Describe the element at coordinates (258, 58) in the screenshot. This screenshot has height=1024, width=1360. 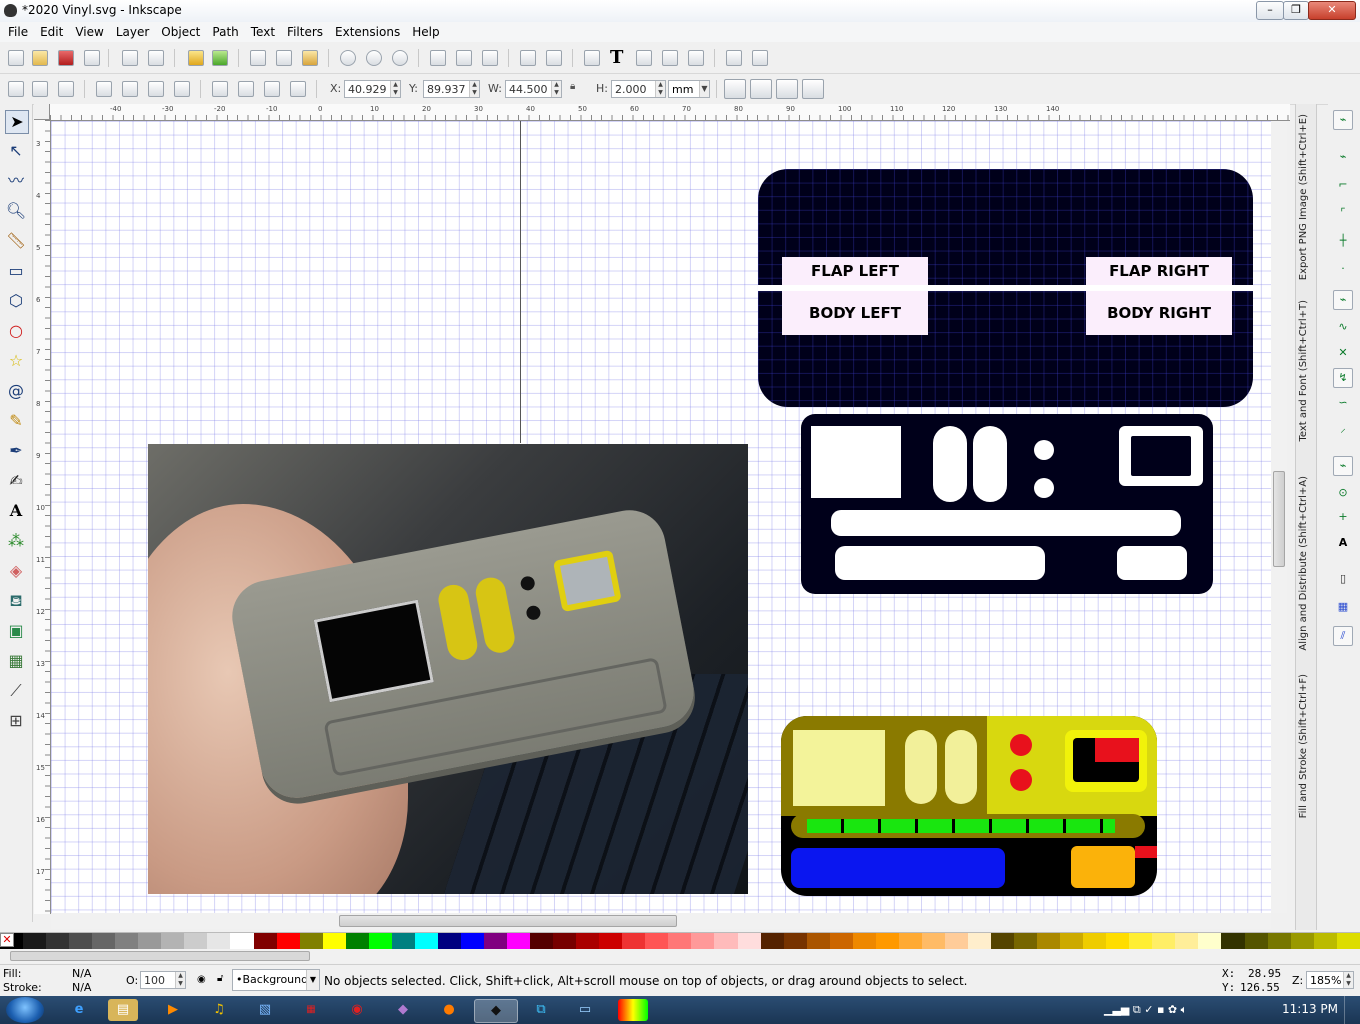
I see `copy-icon` at that location.